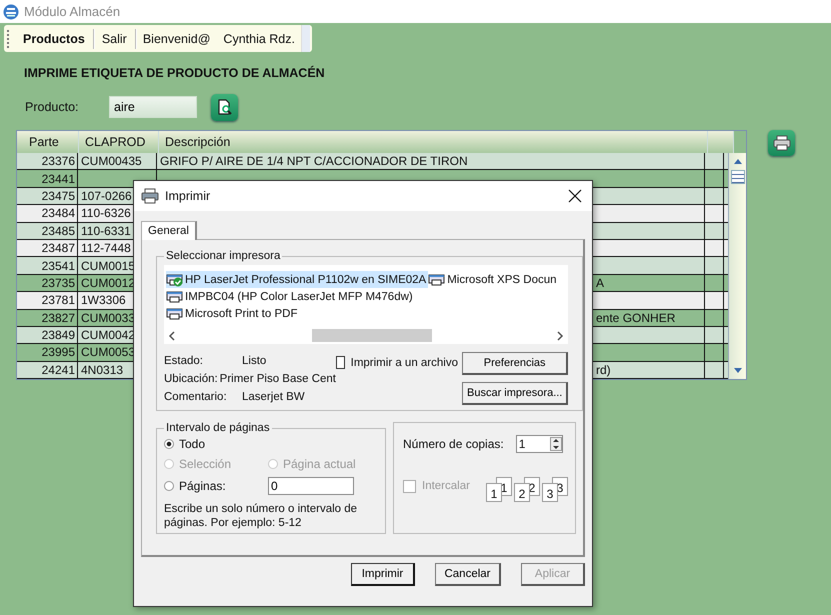 Image resolution: width=831 pixels, height=615 pixels. What do you see at coordinates (50, 248) in the screenshot?
I see `table-cell: 23487` at bounding box center [50, 248].